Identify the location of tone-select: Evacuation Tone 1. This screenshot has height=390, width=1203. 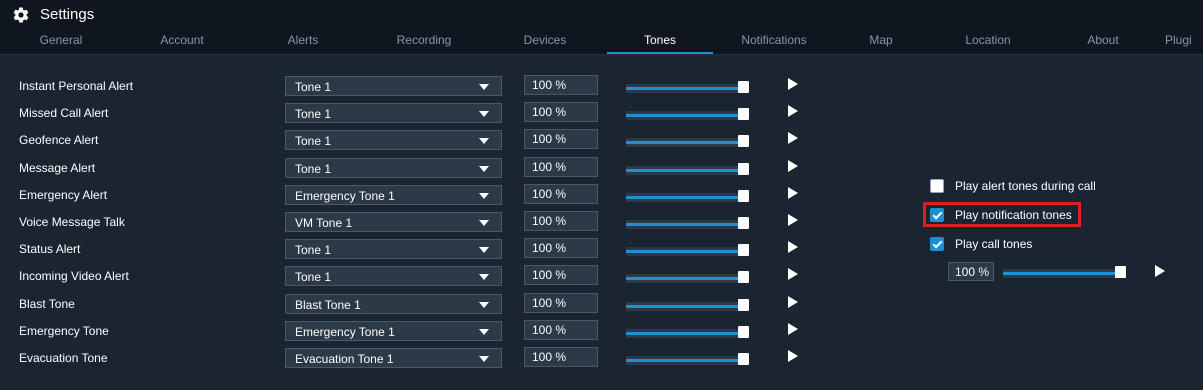
(393, 358).